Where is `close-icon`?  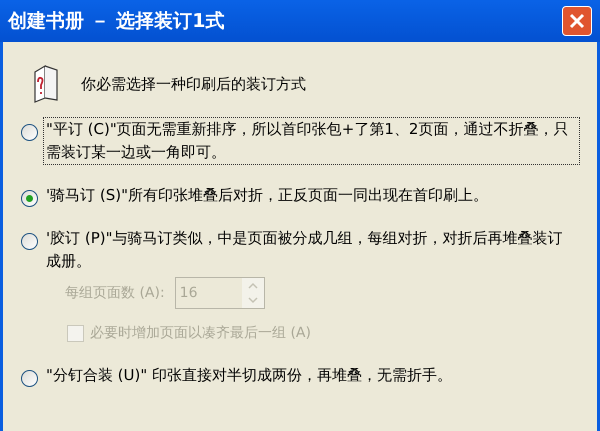 close-icon is located at coordinates (577, 21).